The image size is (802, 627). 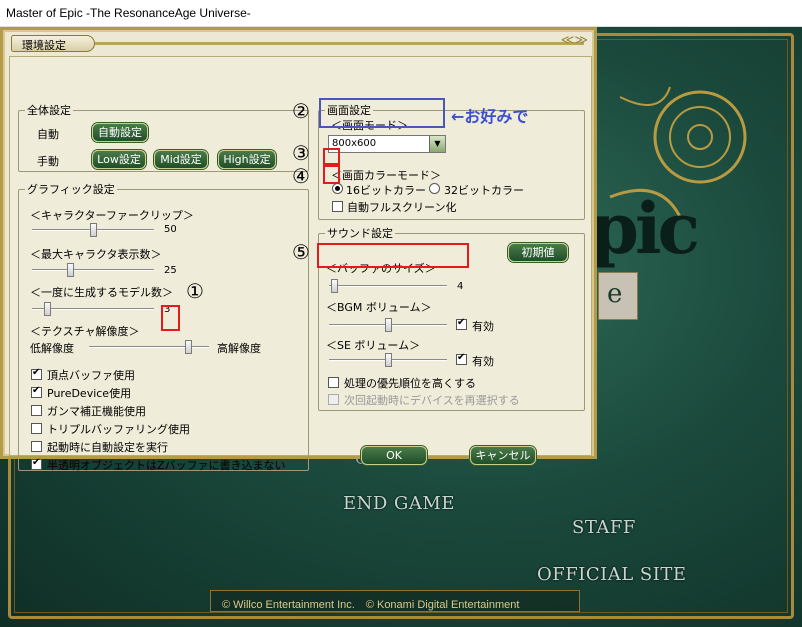 What do you see at coordinates (170, 229) in the screenshot?
I see `far-clip-value: 50` at bounding box center [170, 229].